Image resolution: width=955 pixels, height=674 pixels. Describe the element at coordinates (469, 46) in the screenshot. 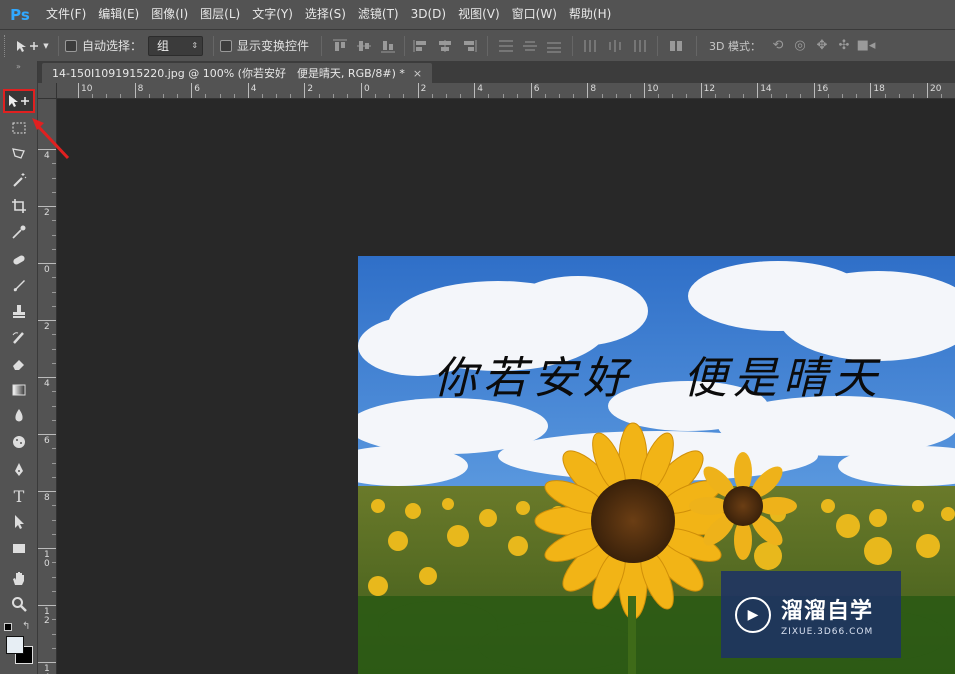

I see `align-right-icon` at that location.